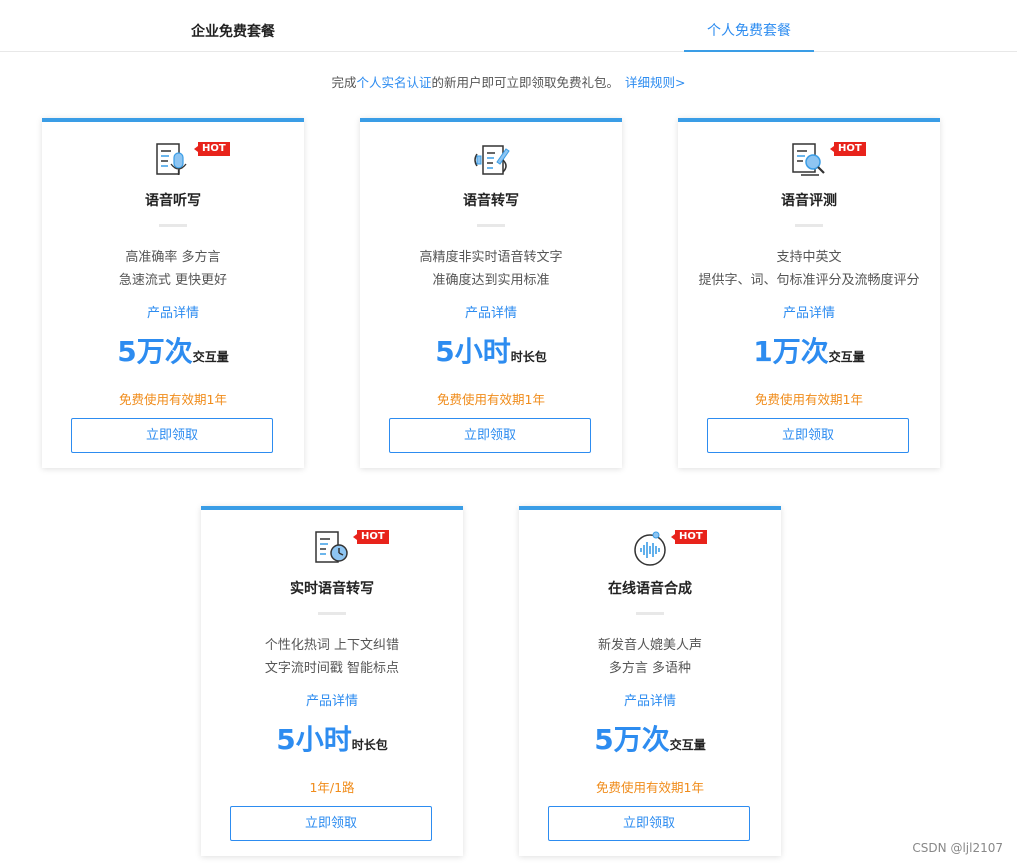  I want to click on watermark: CSDN @ljl2107, so click(957, 848).